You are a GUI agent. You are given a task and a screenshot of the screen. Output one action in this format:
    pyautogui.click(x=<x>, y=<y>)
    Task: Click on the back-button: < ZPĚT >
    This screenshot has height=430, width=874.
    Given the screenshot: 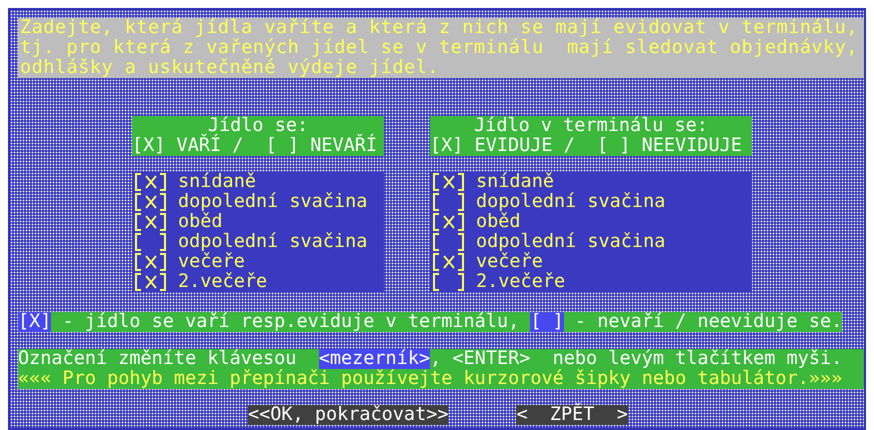 What is the action you would take?
    pyautogui.click(x=572, y=415)
    